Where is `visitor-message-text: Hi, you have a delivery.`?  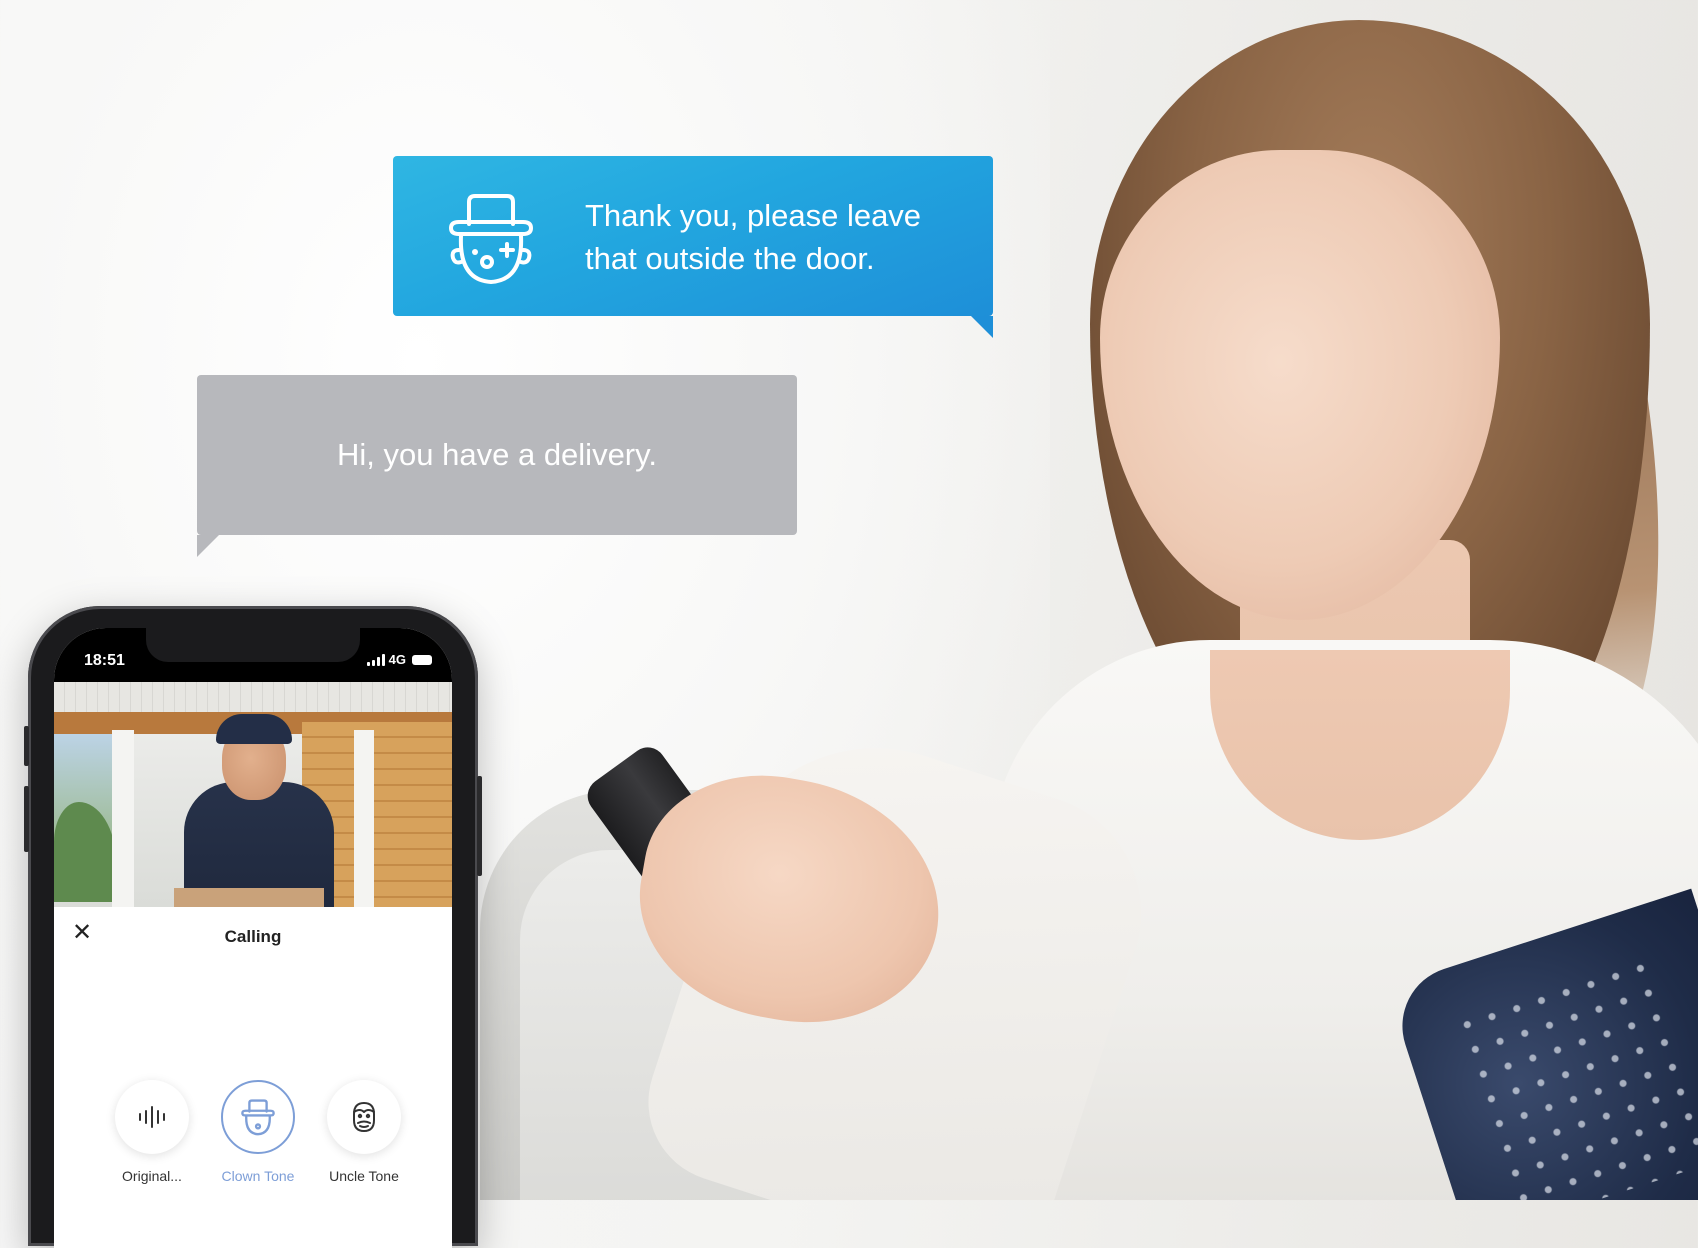
visitor-message-text: Hi, you have a delivery. is located at coordinates (497, 454).